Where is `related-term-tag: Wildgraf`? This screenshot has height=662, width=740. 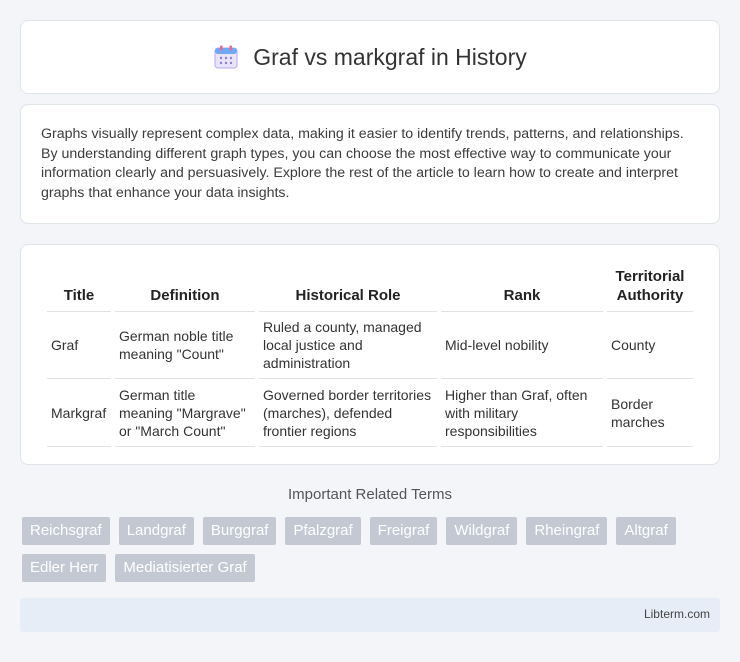 related-term-tag: Wildgraf is located at coordinates (482, 531).